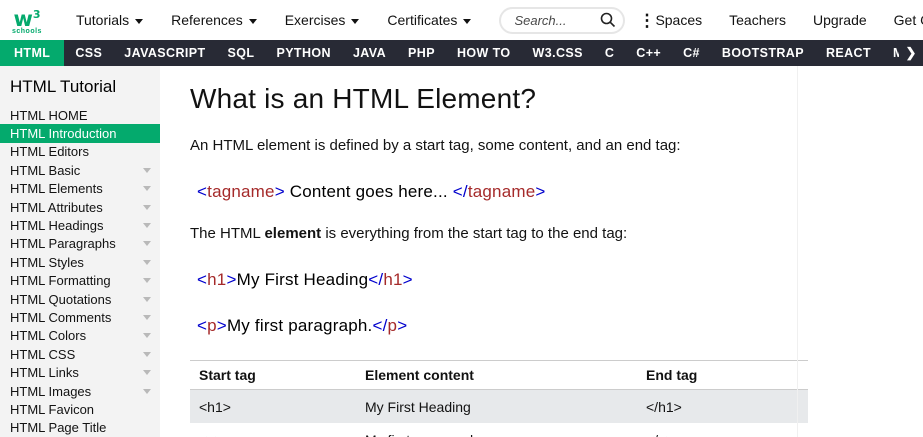  Describe the element at coordinates (214, 20) in the screenshot. I see `top-menu-references: References` at that location.